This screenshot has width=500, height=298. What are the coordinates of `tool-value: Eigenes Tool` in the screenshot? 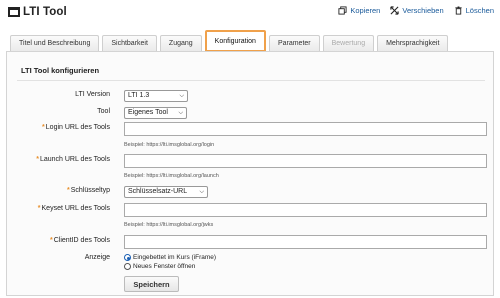 It's located at (148, 112).